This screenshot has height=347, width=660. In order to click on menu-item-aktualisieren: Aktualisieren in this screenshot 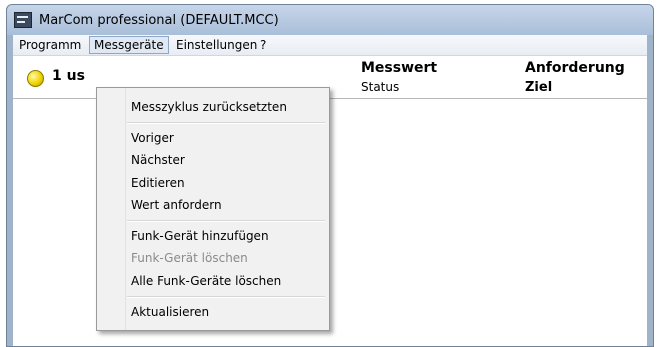, I will do `click(170, 312)`.